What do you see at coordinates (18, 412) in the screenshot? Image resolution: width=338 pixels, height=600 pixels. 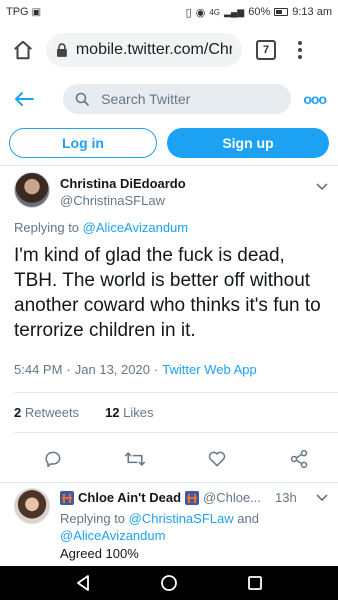 I see `retweets-count: 2` at bounding box center [18, 412].